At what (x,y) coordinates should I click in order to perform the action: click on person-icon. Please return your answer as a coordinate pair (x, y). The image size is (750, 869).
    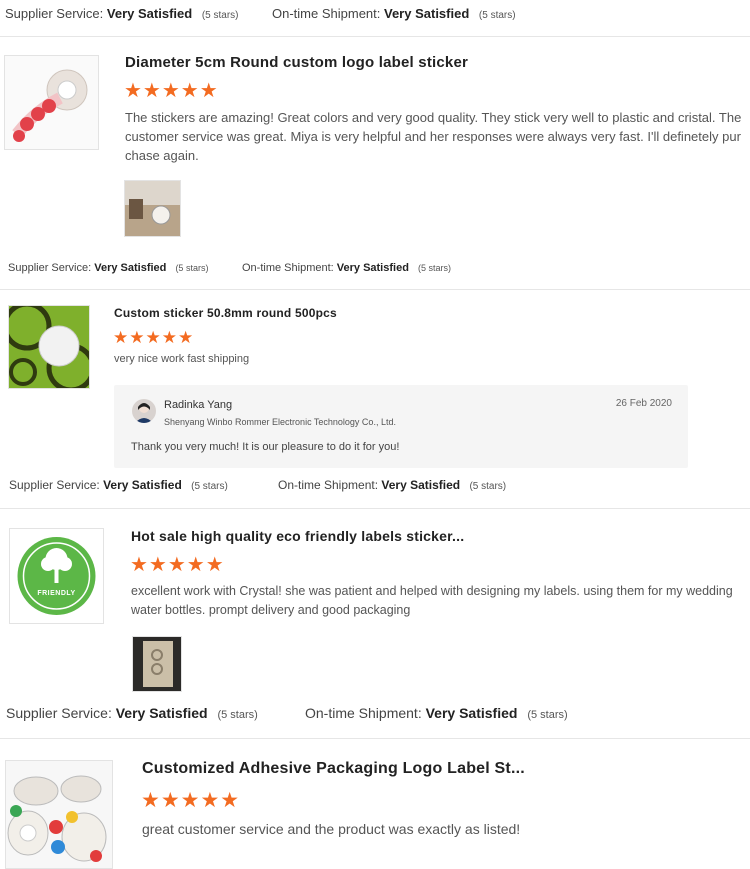
    Looking at the image, I should click on (144, 413).